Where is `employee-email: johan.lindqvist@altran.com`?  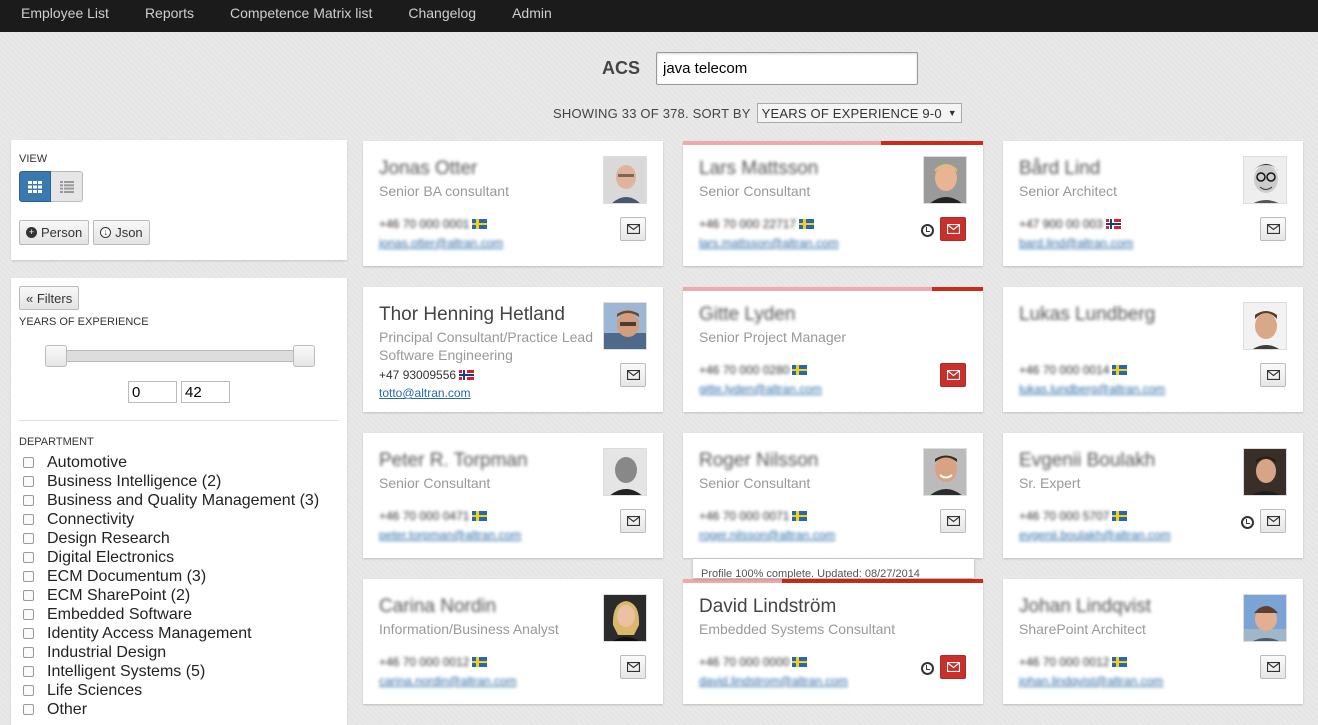 employee-email: johan.lindqvist@altran.com is located at coordinates (1091, 681).